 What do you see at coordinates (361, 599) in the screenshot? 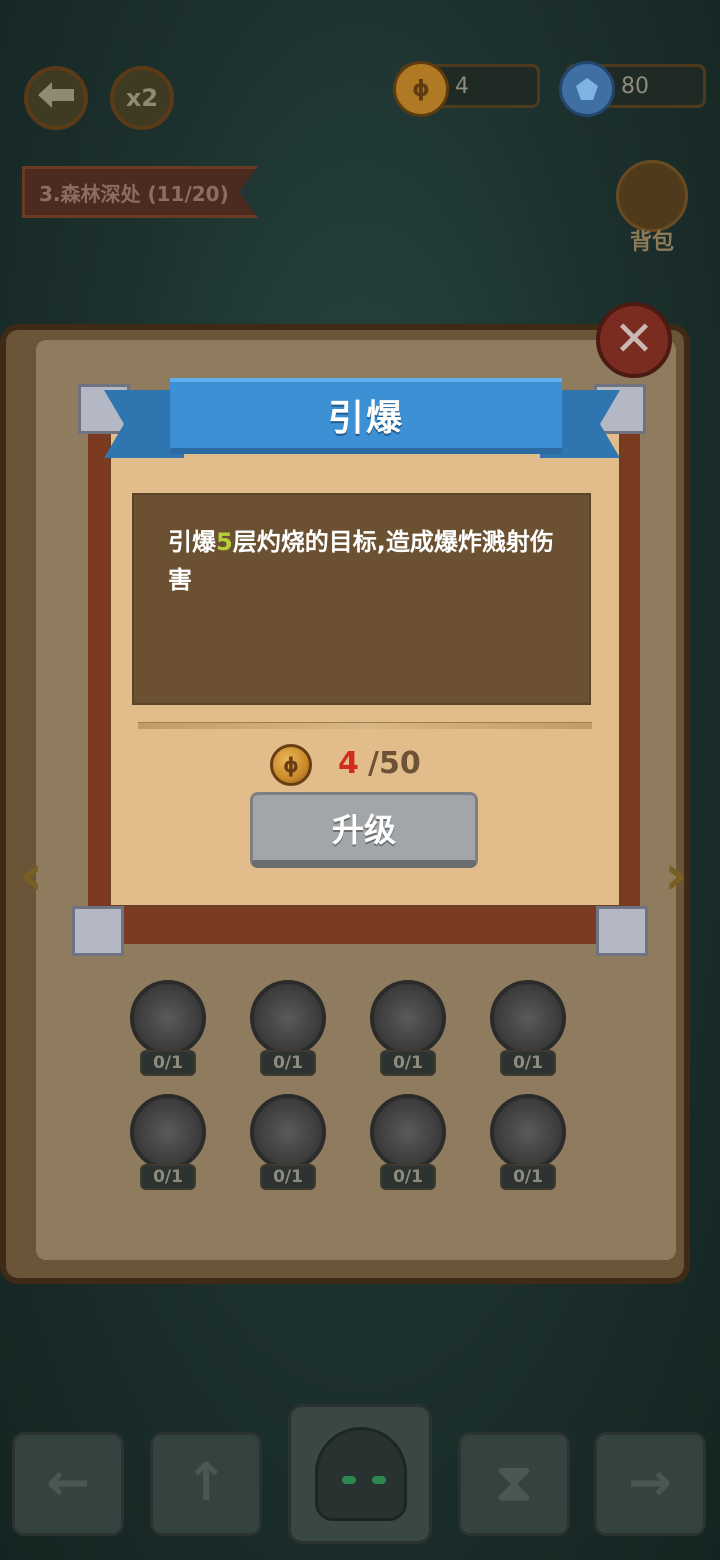
I see `skill-description: 引爆5层灼烧的目标,造成爆炸溅射伤害` at bounding box center [361, 599].